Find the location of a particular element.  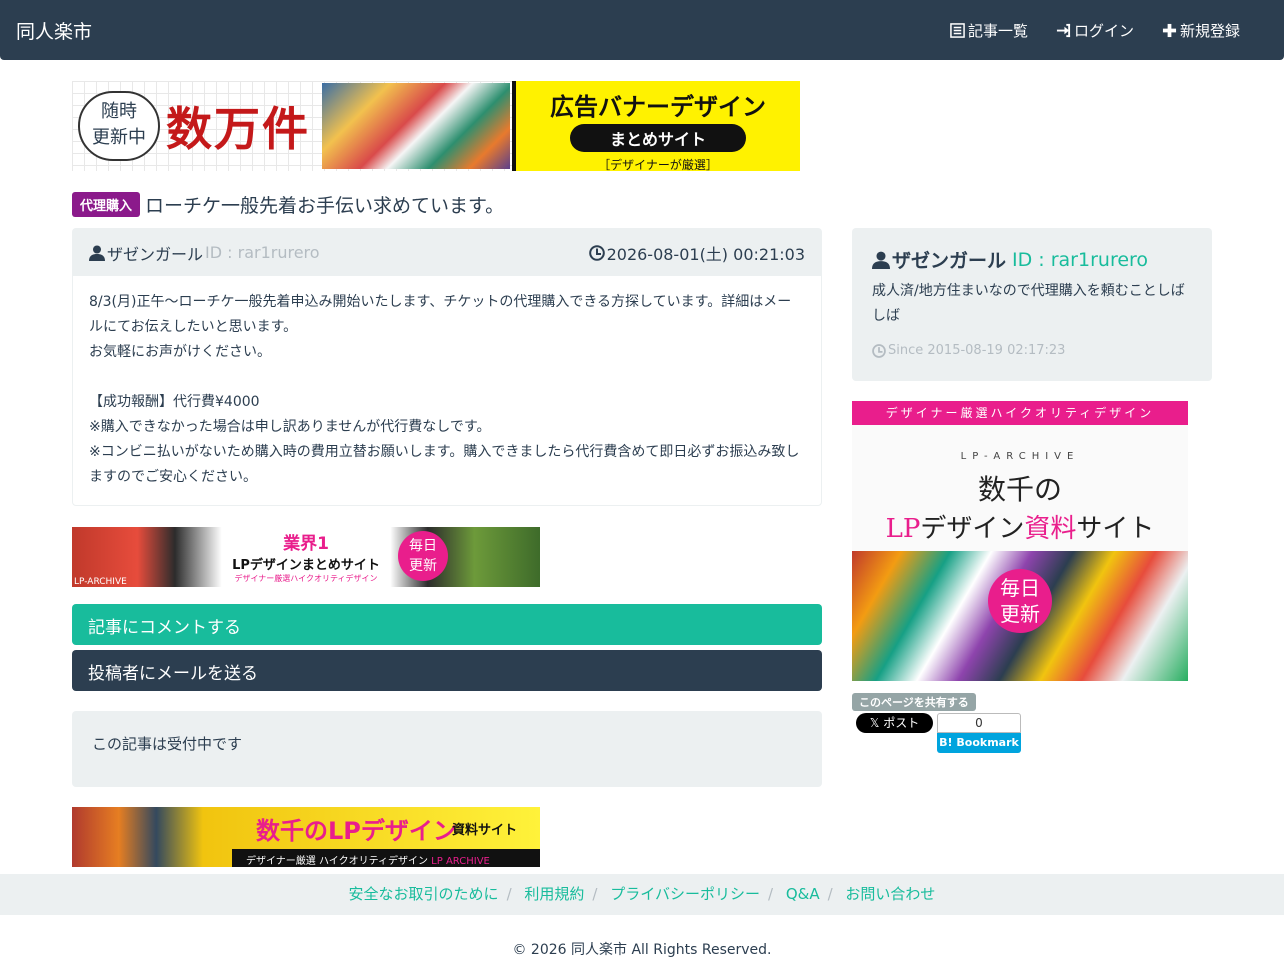

footer-link-contact: お問い合わせ is located at coordinates (890, 894).